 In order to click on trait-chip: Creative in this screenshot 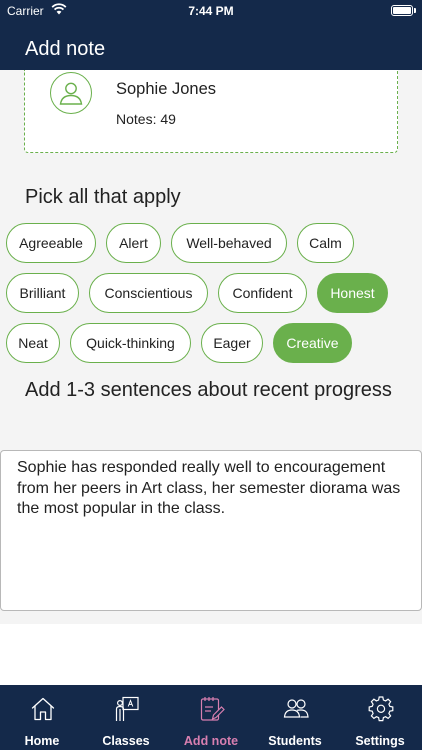, I will do `click(312, 343)`.